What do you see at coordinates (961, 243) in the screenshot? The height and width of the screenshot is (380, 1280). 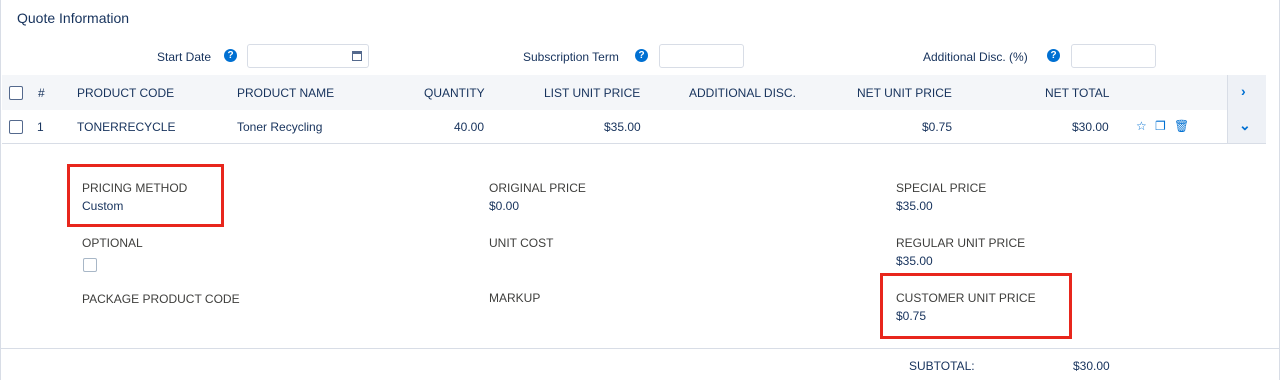 I see `regular-unit-price-label: REGULAR UNIT PRICE` at bounding box center [961, 243].